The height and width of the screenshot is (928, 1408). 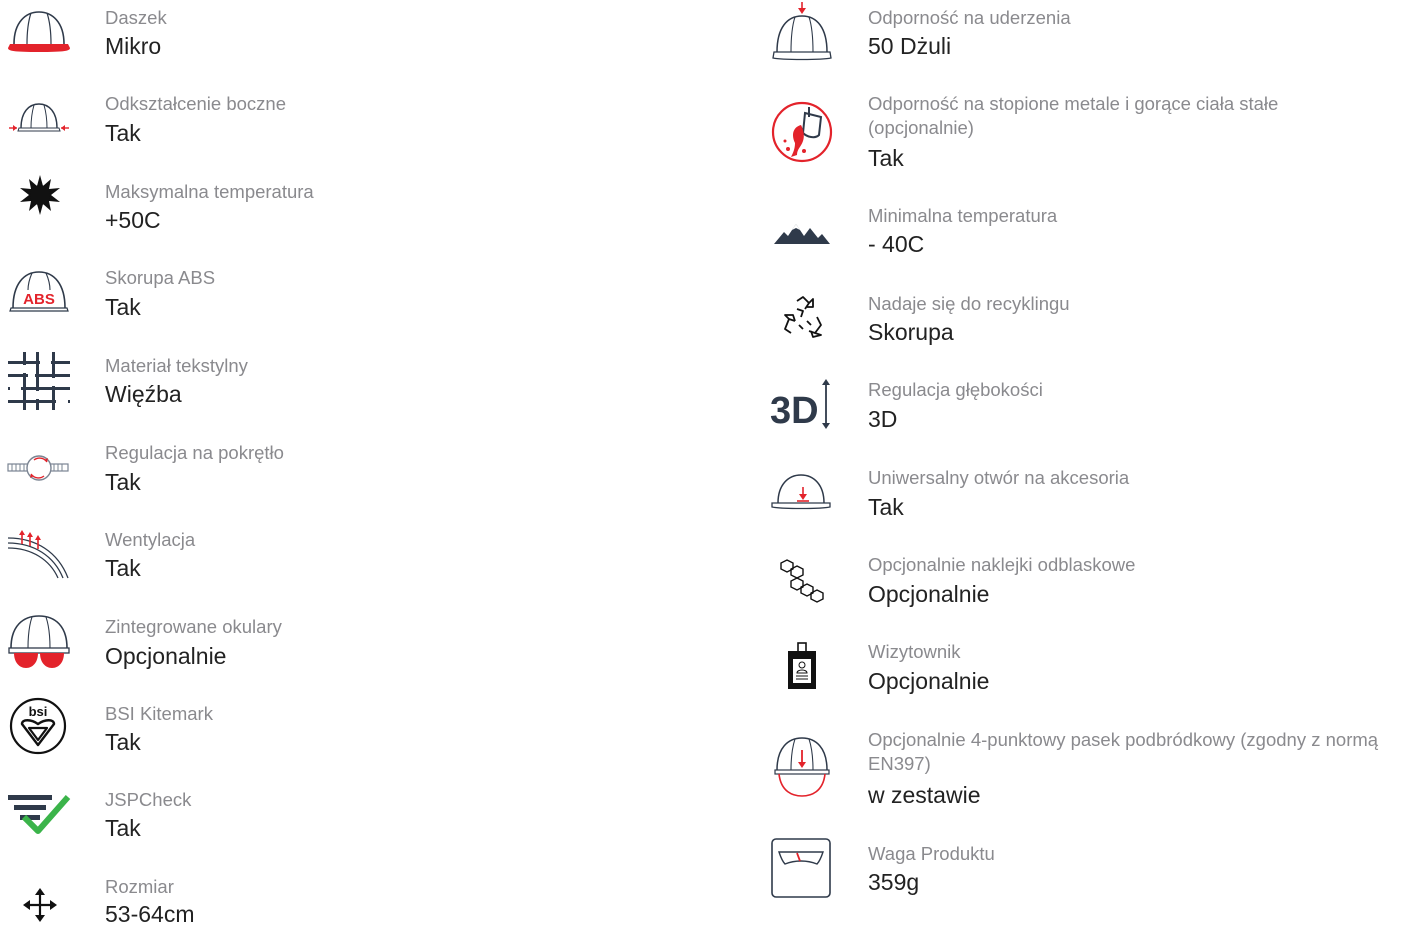 I want to click on side-deformation-icon, so click(x=39, y=120).